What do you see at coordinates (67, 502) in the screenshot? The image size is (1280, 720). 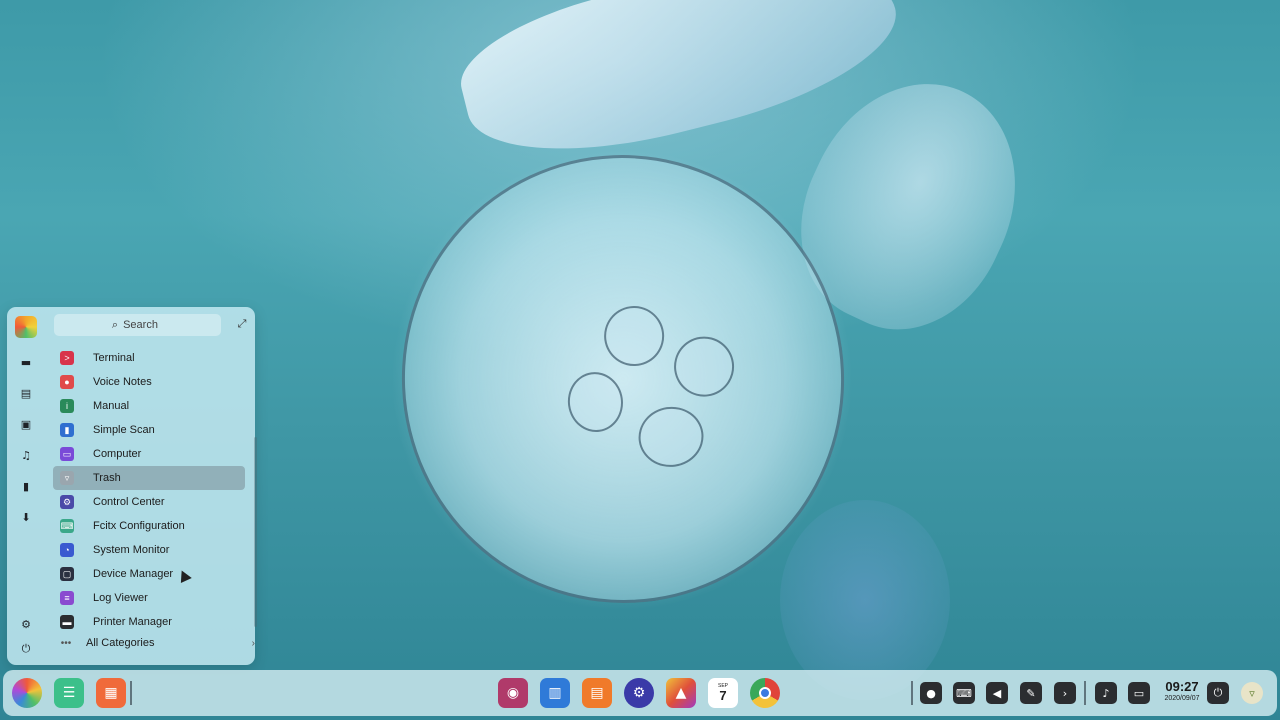 I see `control-center-icon: ⚙` at bounding box center [67, 502].